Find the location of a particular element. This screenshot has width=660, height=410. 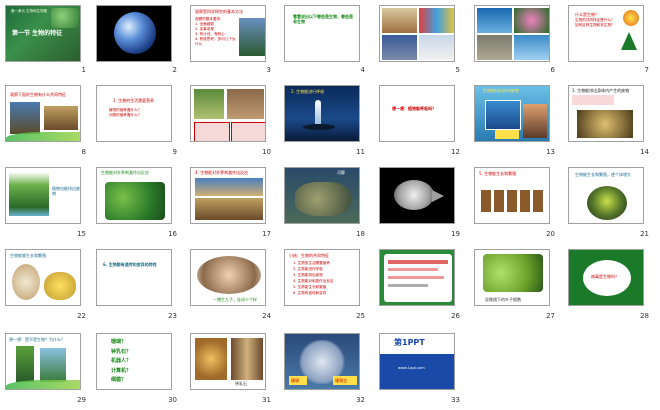

fish-tail-icon is located at coordinates (438, 196).